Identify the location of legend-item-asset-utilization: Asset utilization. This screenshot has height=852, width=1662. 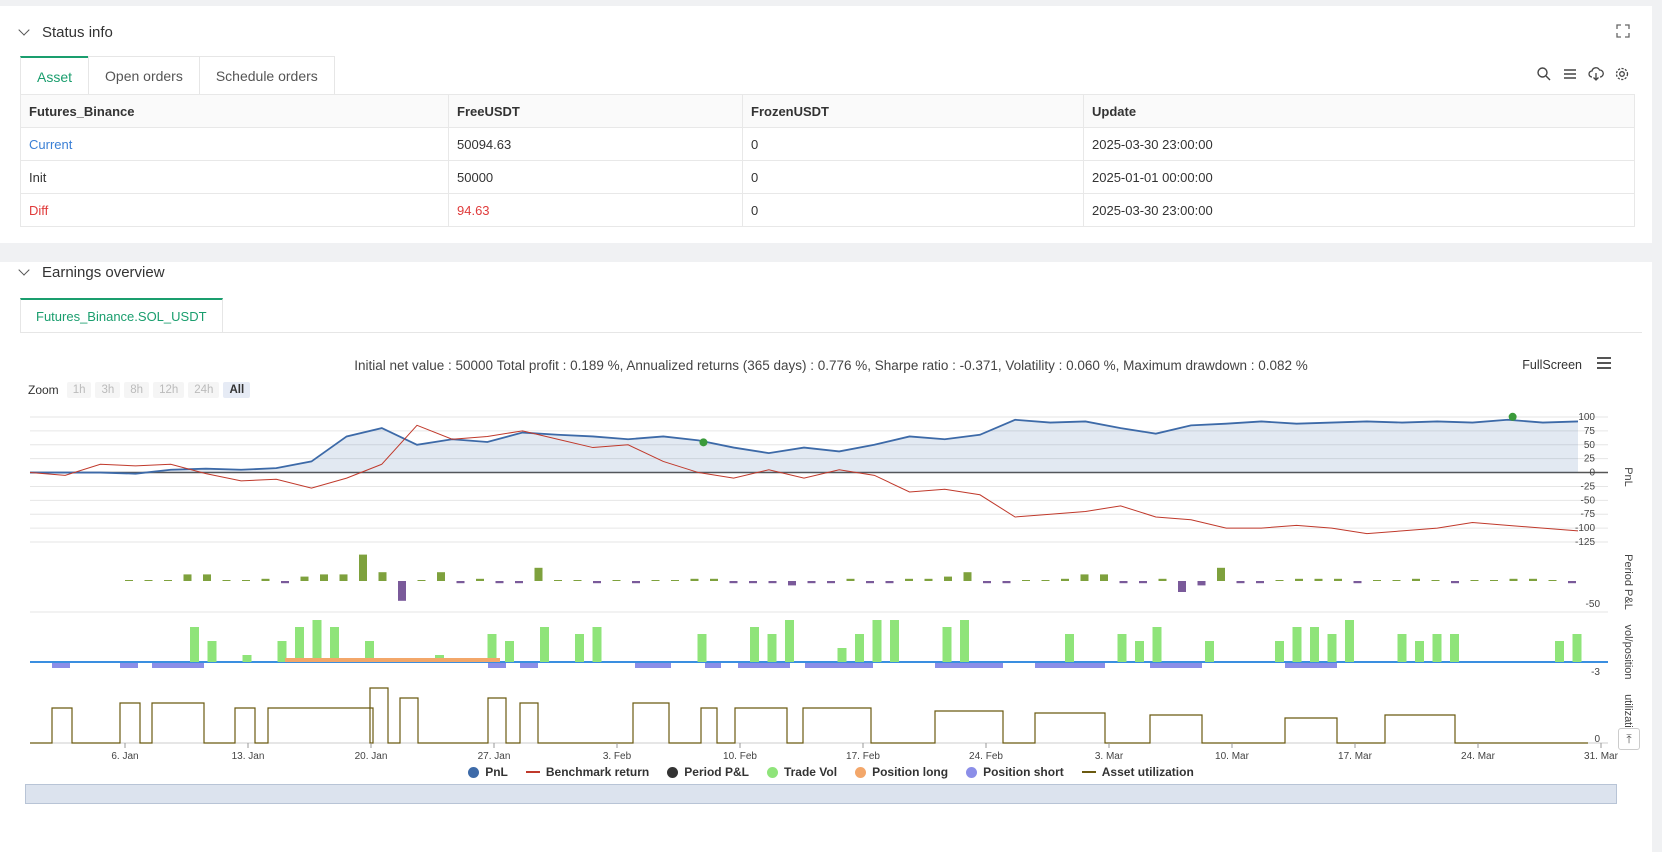
(1137, 772).